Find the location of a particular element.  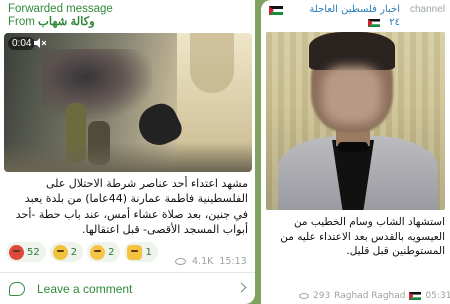

post-meta: 293 Raghad Raghad 05:31 is located at coordinates (374, 296).